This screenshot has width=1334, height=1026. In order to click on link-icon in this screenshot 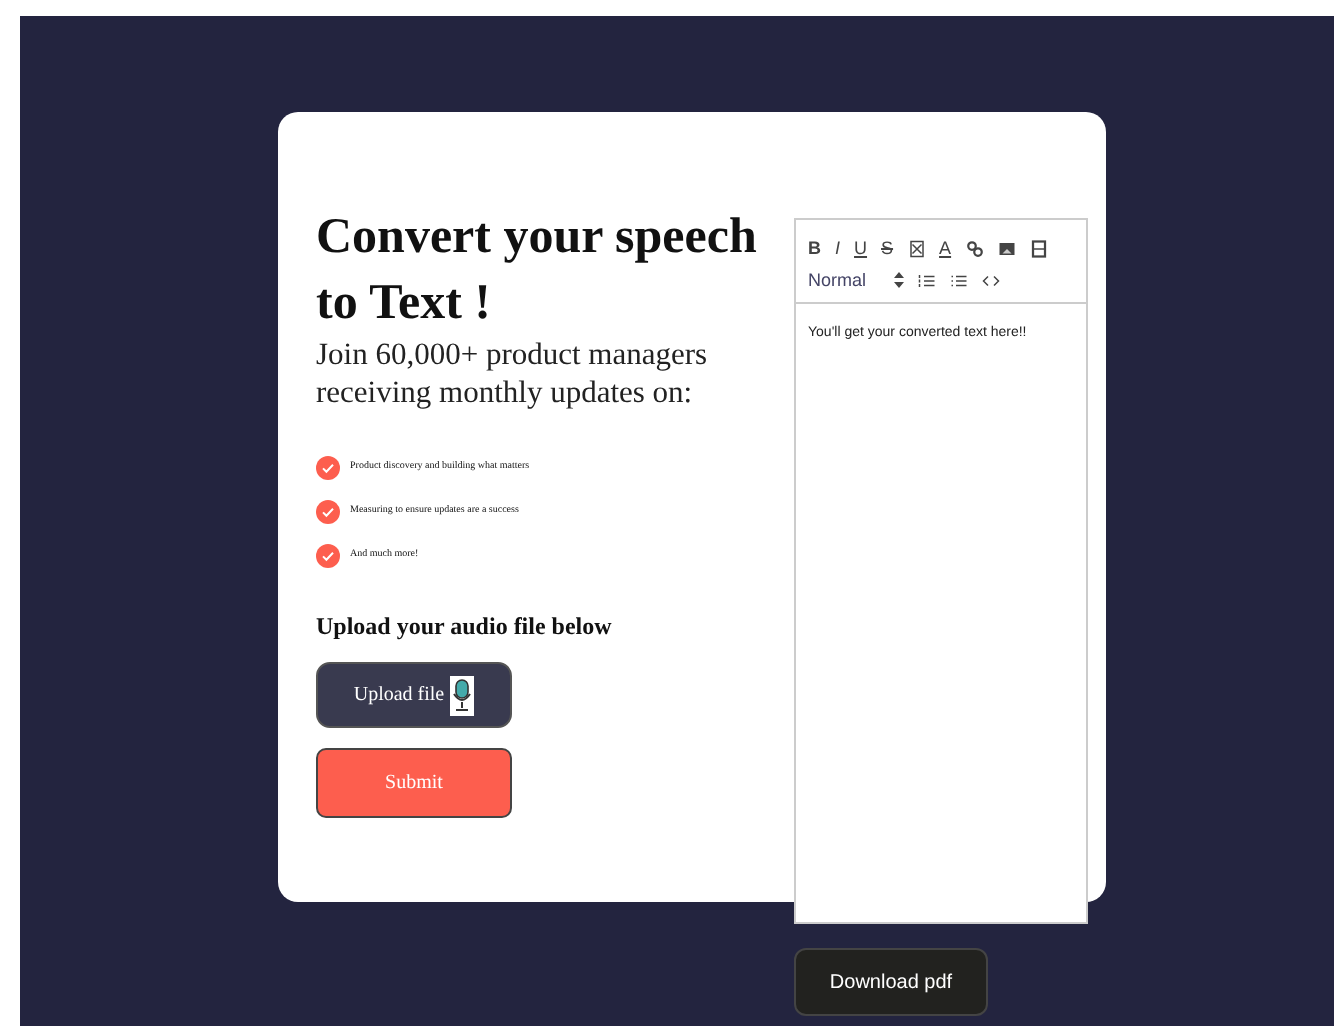, I will do `click(974, 248)`.